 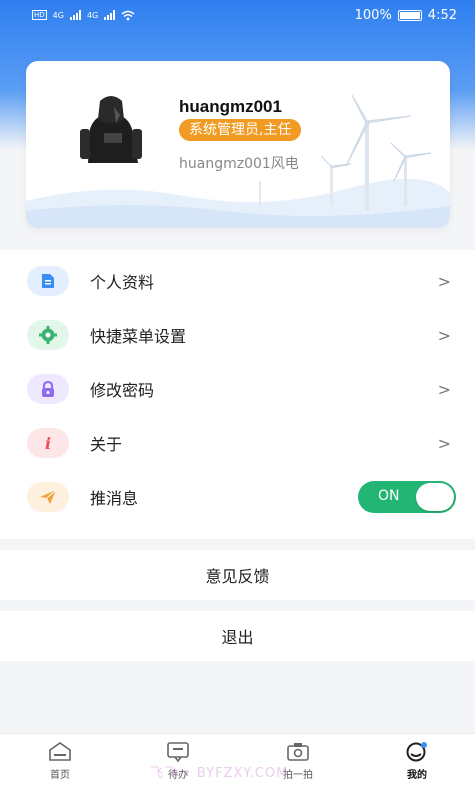 What do you see at coordinates (389, 496) in the screenshot?
I see `toggle-state-label: ON` at bounding box center [389, 496].